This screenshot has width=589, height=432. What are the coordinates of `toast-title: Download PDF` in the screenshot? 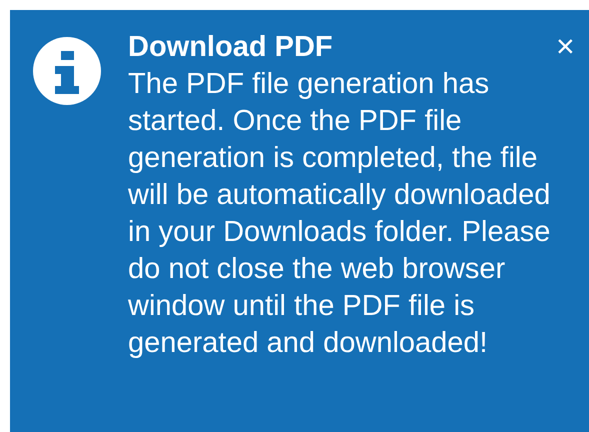 It's located at (230, 47).